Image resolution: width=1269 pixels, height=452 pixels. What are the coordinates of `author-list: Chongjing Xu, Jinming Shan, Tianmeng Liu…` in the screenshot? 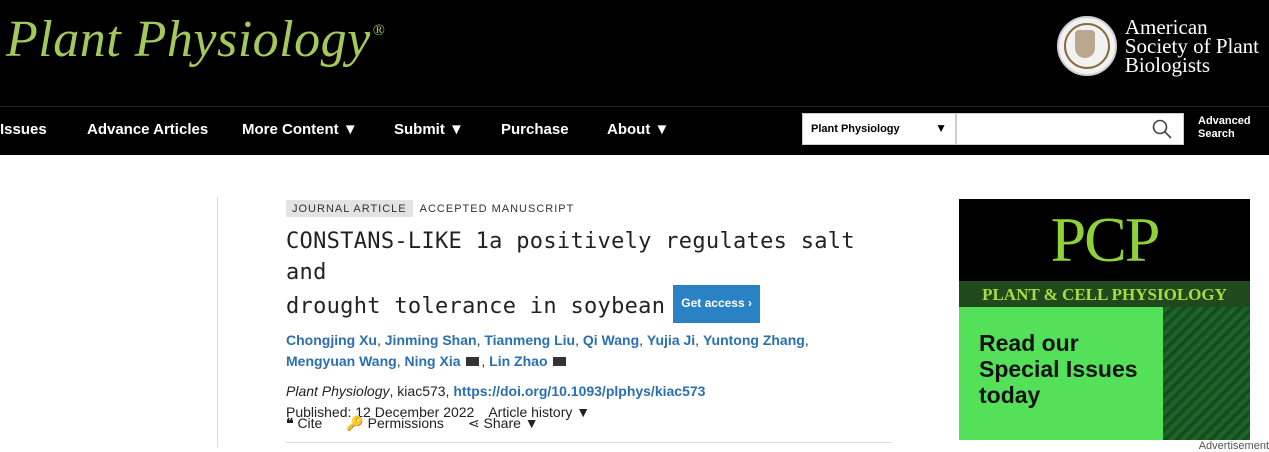 It's located at (547, 350).